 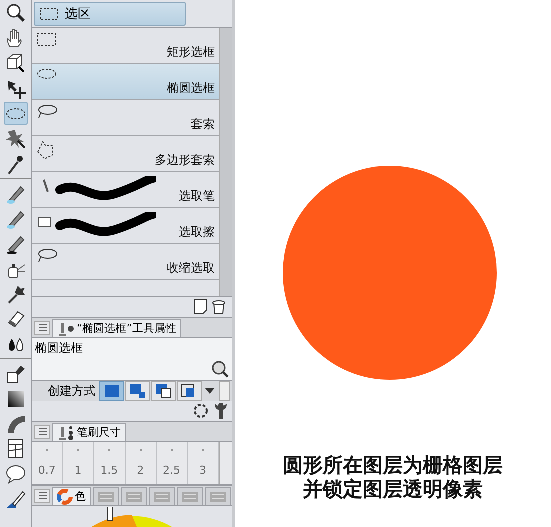 I want to click on color-wheel-icon, so click(x=65, y=496).